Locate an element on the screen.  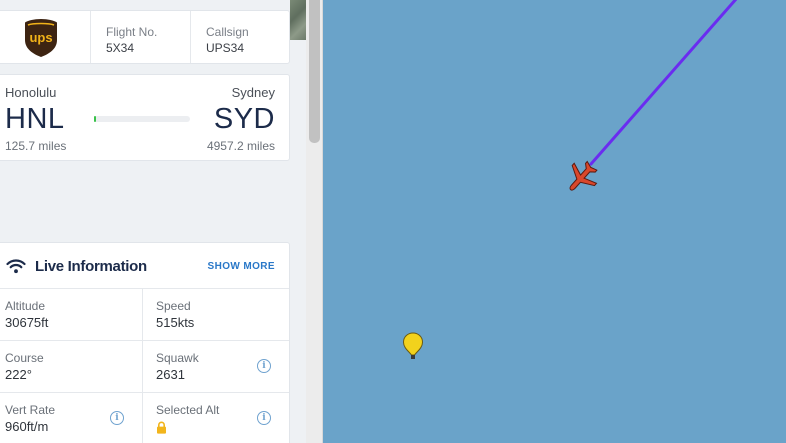
flight-progress-fill is located at coordinates (95, 119).